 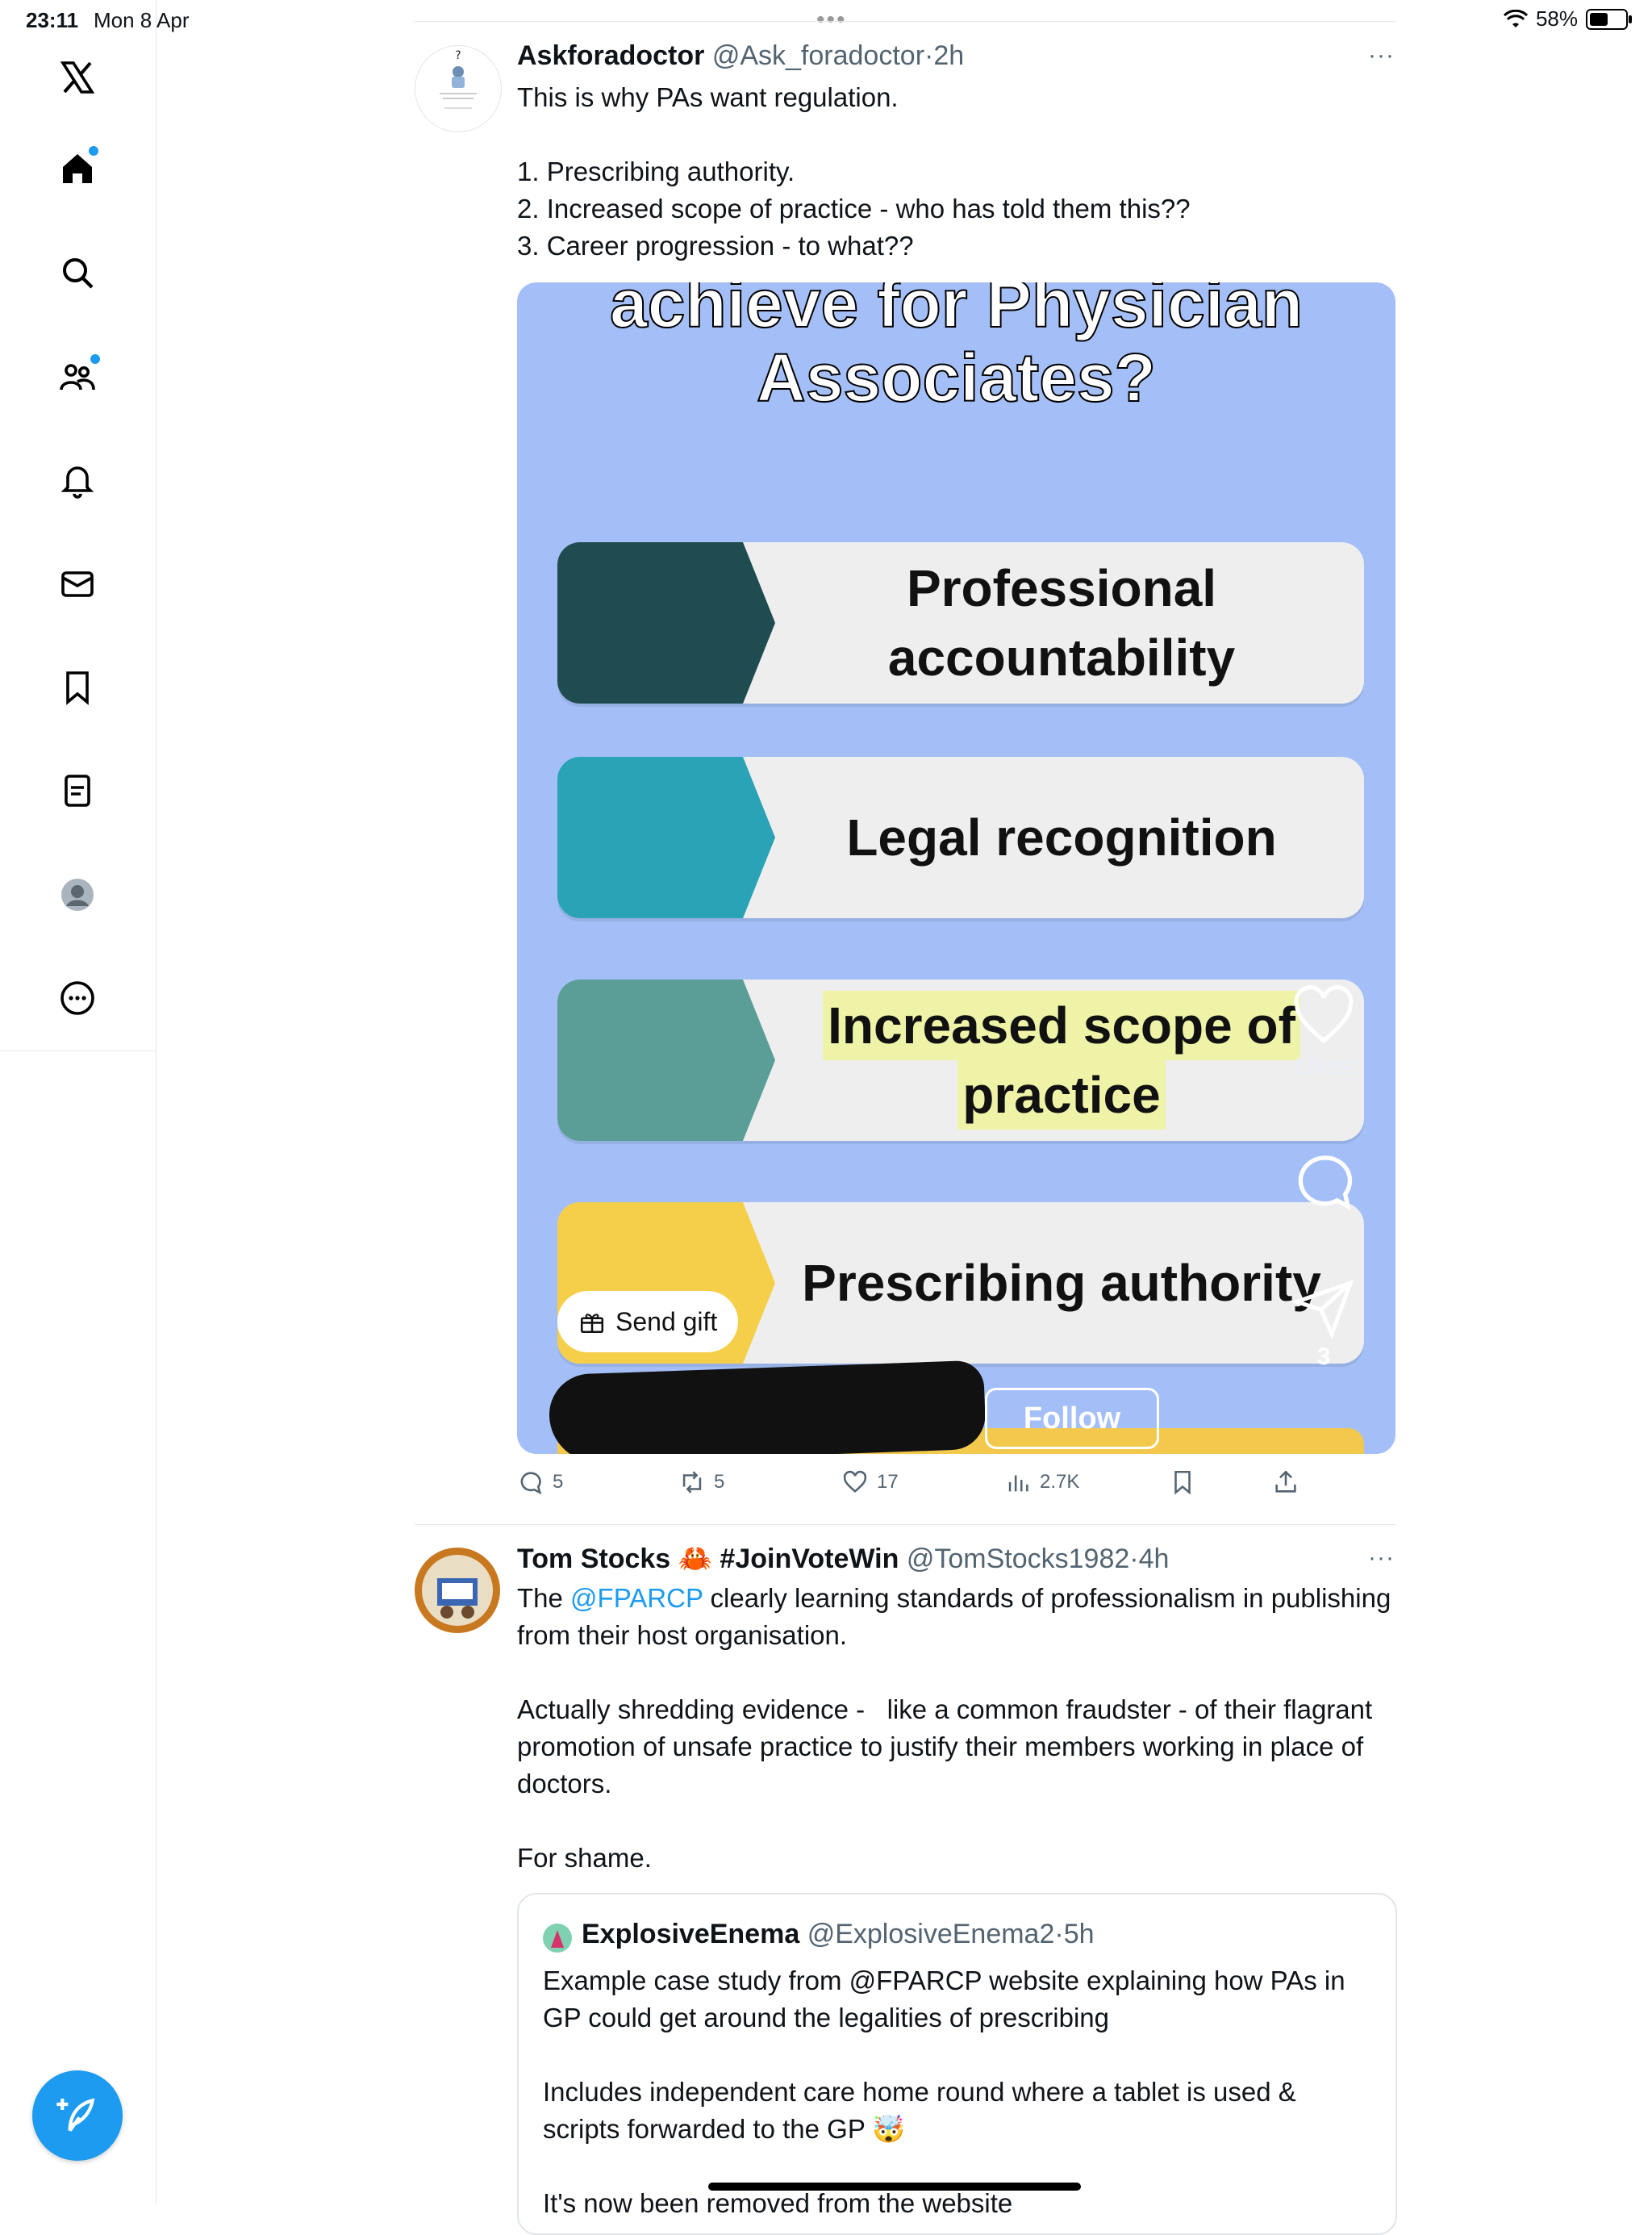 I want to click on search-icon, so click(x=77, y=273).